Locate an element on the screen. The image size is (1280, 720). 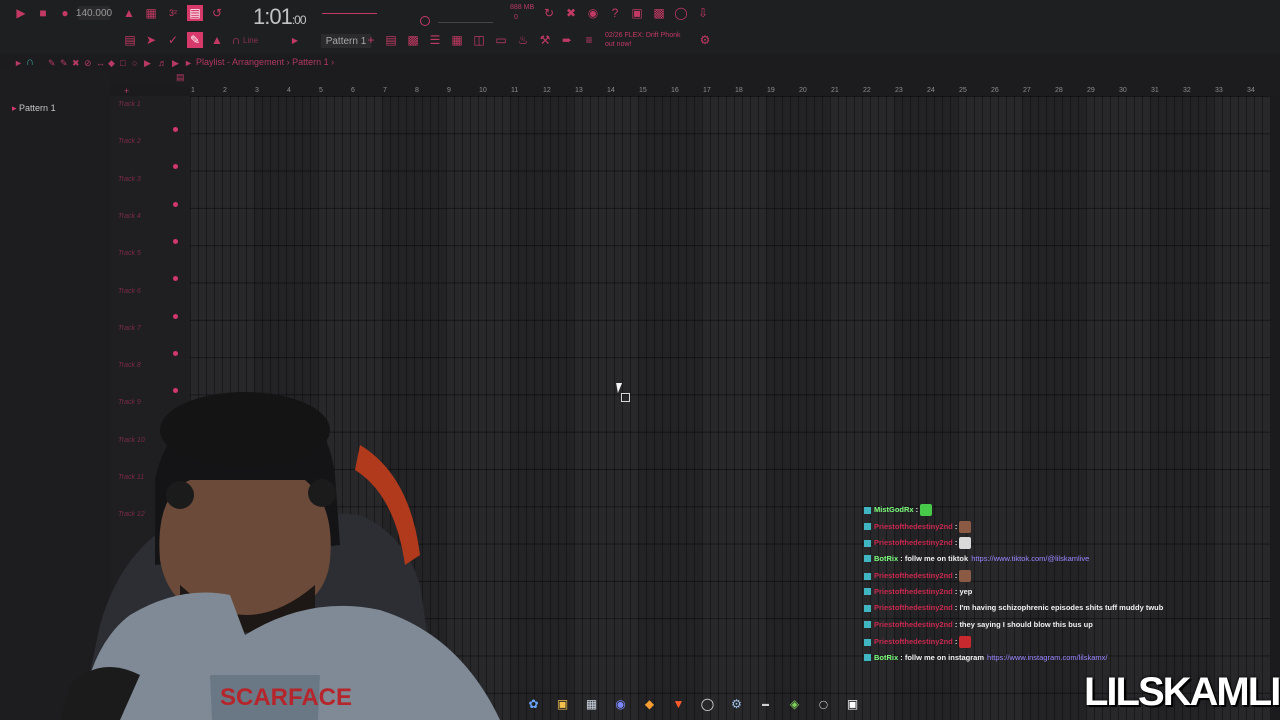
undo-history-icon: ↻ is located at coordinates (549, 13).